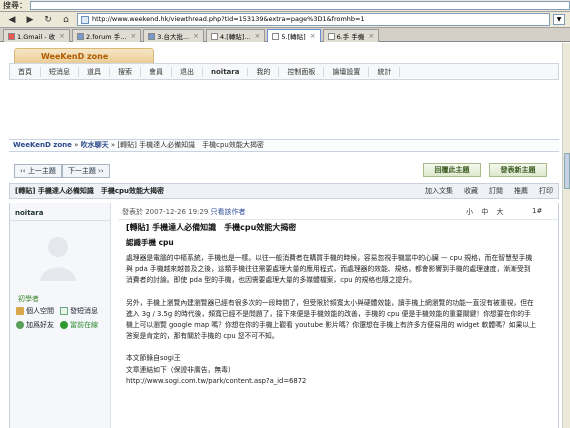  Describe the element at coordinates (284, 107) in the screenshot. I see `banner-area` at that location.